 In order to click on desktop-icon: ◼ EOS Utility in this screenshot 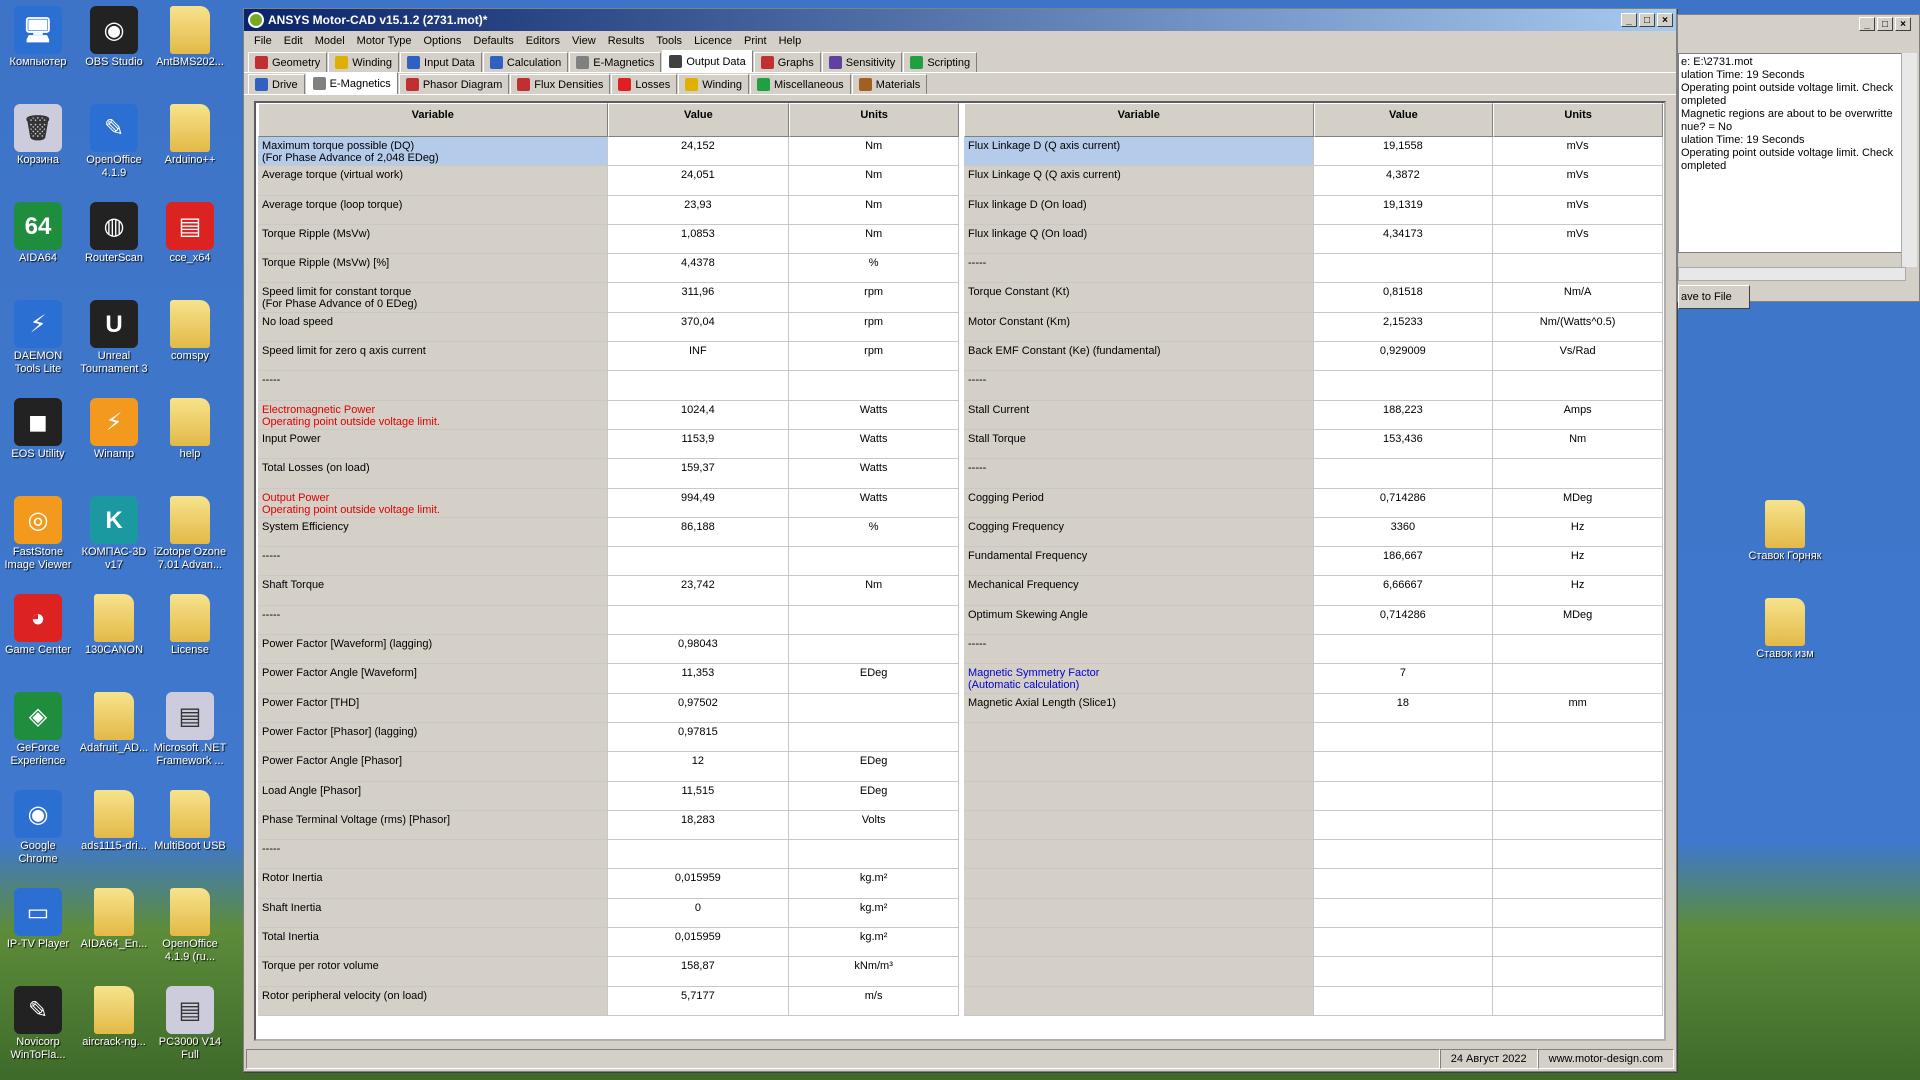, I will do `click(38, 427)`.